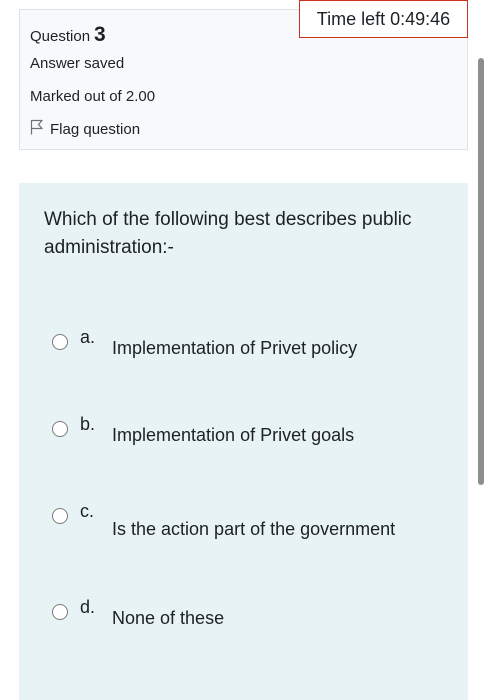  Describe the element at coordinates (233, 435) in the screenshot. I see `option-text: Implementation of Privet goals` at that location.